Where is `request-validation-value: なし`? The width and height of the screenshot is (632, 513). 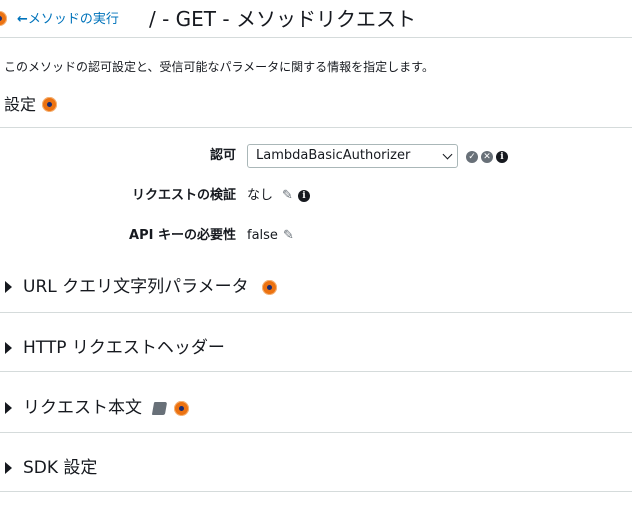 request-validation-value: なし is located at coordinates (260, 195).